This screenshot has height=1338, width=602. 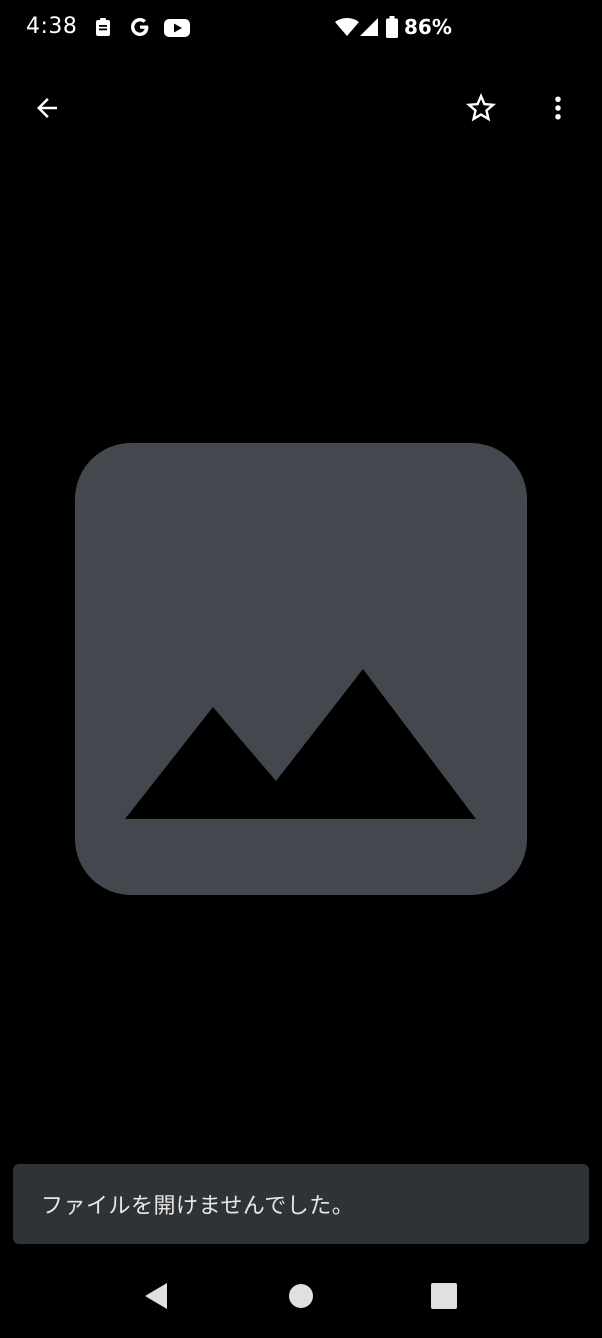 I want to click on google-icon, so click(x=140, y=29).